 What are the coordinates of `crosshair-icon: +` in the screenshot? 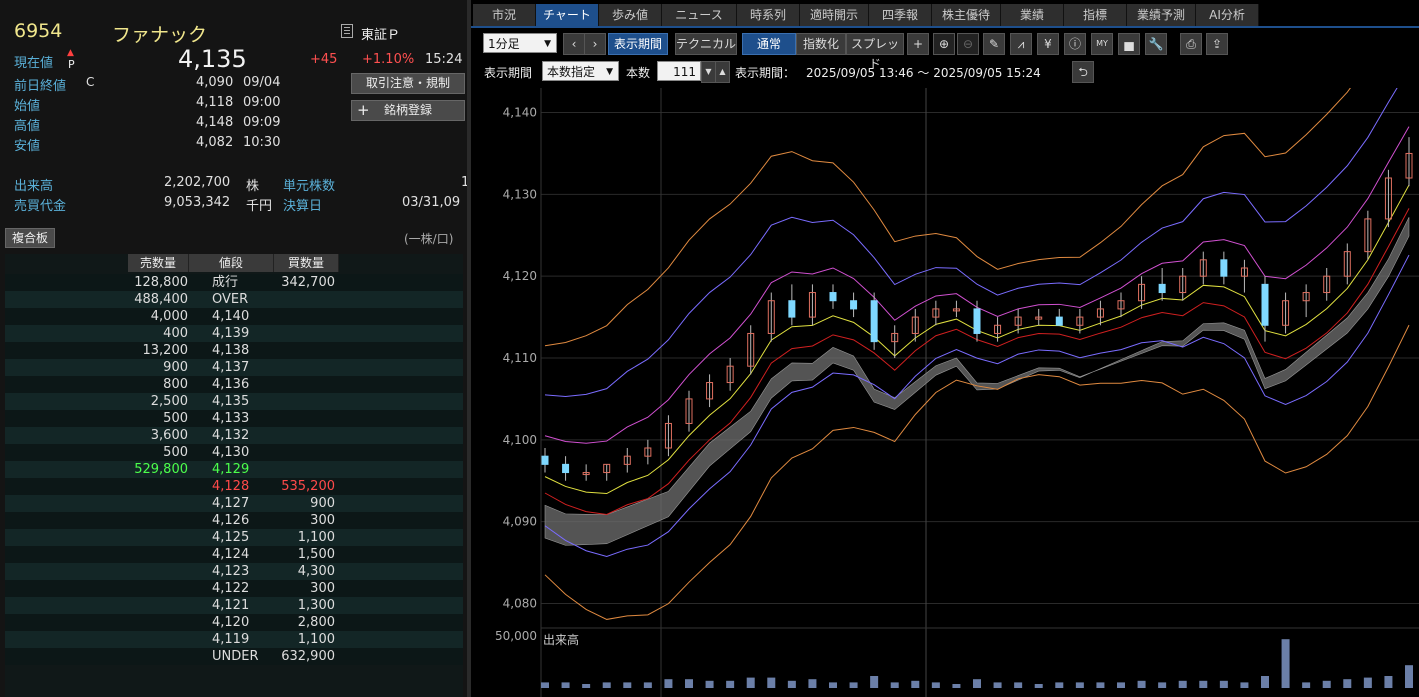 It's located at (918, 44).